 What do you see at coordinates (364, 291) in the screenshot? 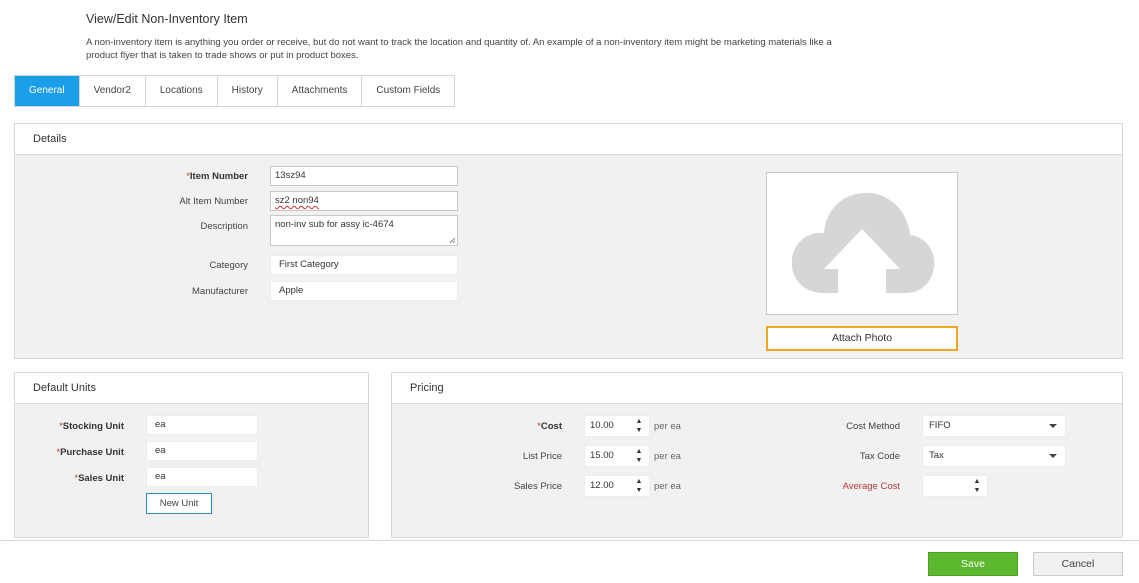
I see `manufacturer-field: Apple` at bounding box center [364, 291].